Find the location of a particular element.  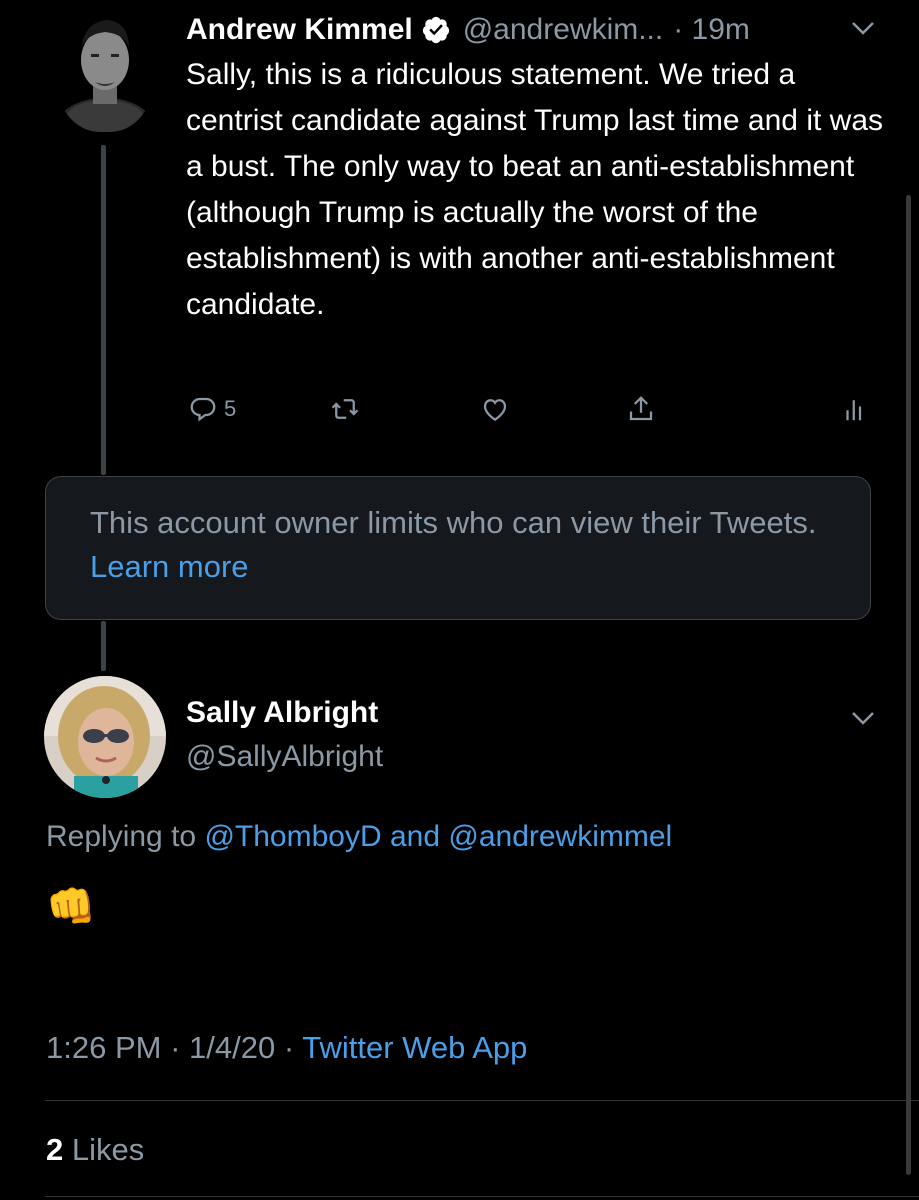

replying-and: and is located at coordinates (415, 836).